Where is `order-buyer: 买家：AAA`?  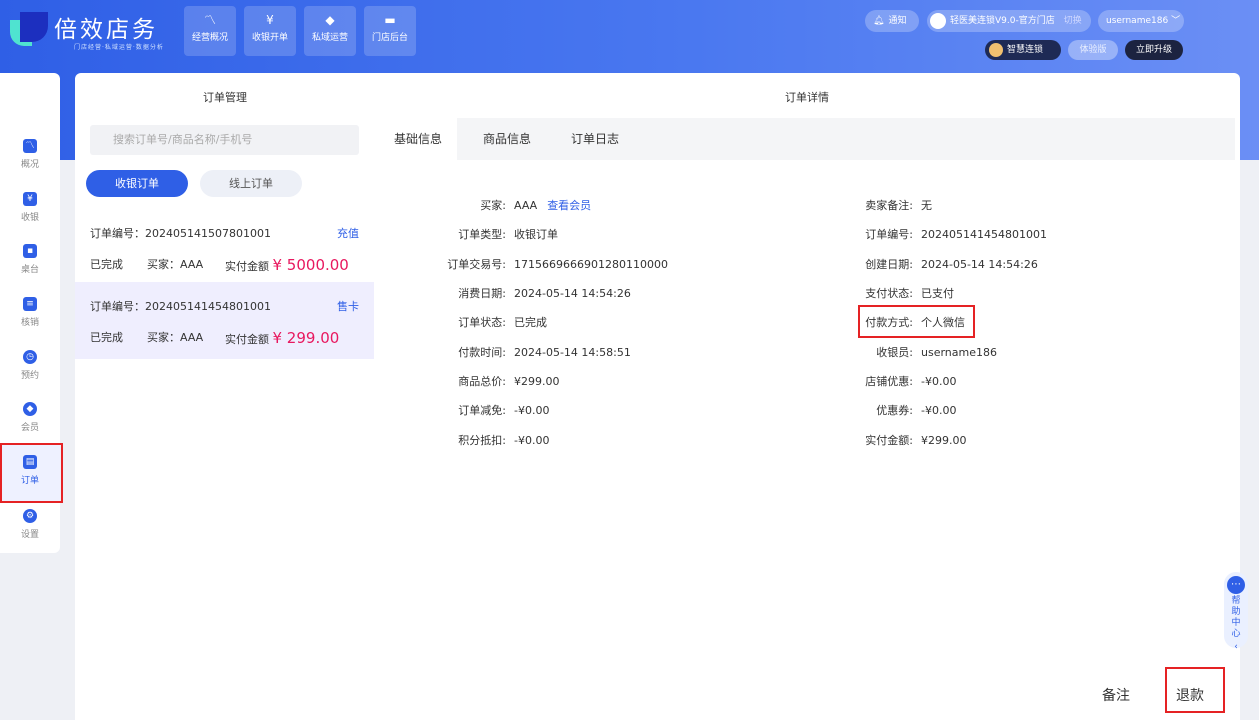
order-buyer: 买家：AAA is located at coordinates (175, 264).